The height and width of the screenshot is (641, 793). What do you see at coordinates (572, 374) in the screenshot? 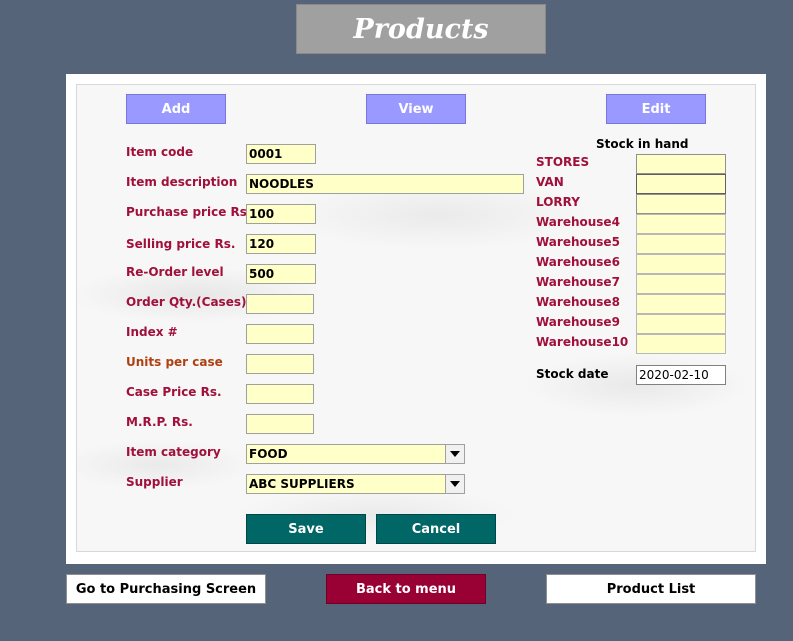
I see `stock-date-label: Stock date` at bounding box center [572, 374].